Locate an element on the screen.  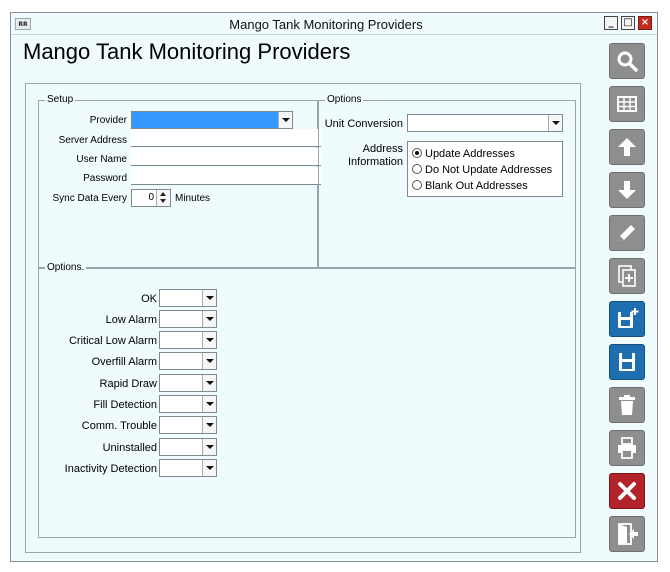
server-address-label: Server Address is located at coordinates (92, 140).